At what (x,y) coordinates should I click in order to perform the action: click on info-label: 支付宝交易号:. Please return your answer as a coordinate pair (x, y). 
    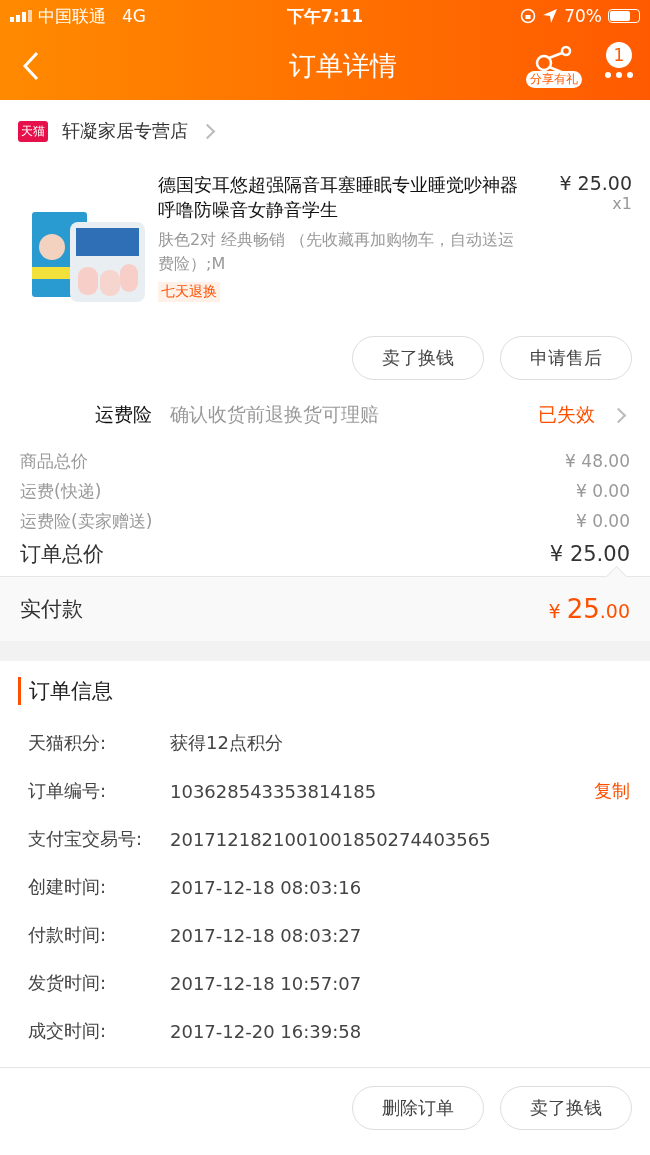
    Looking at the image, I should click on (86, 839).